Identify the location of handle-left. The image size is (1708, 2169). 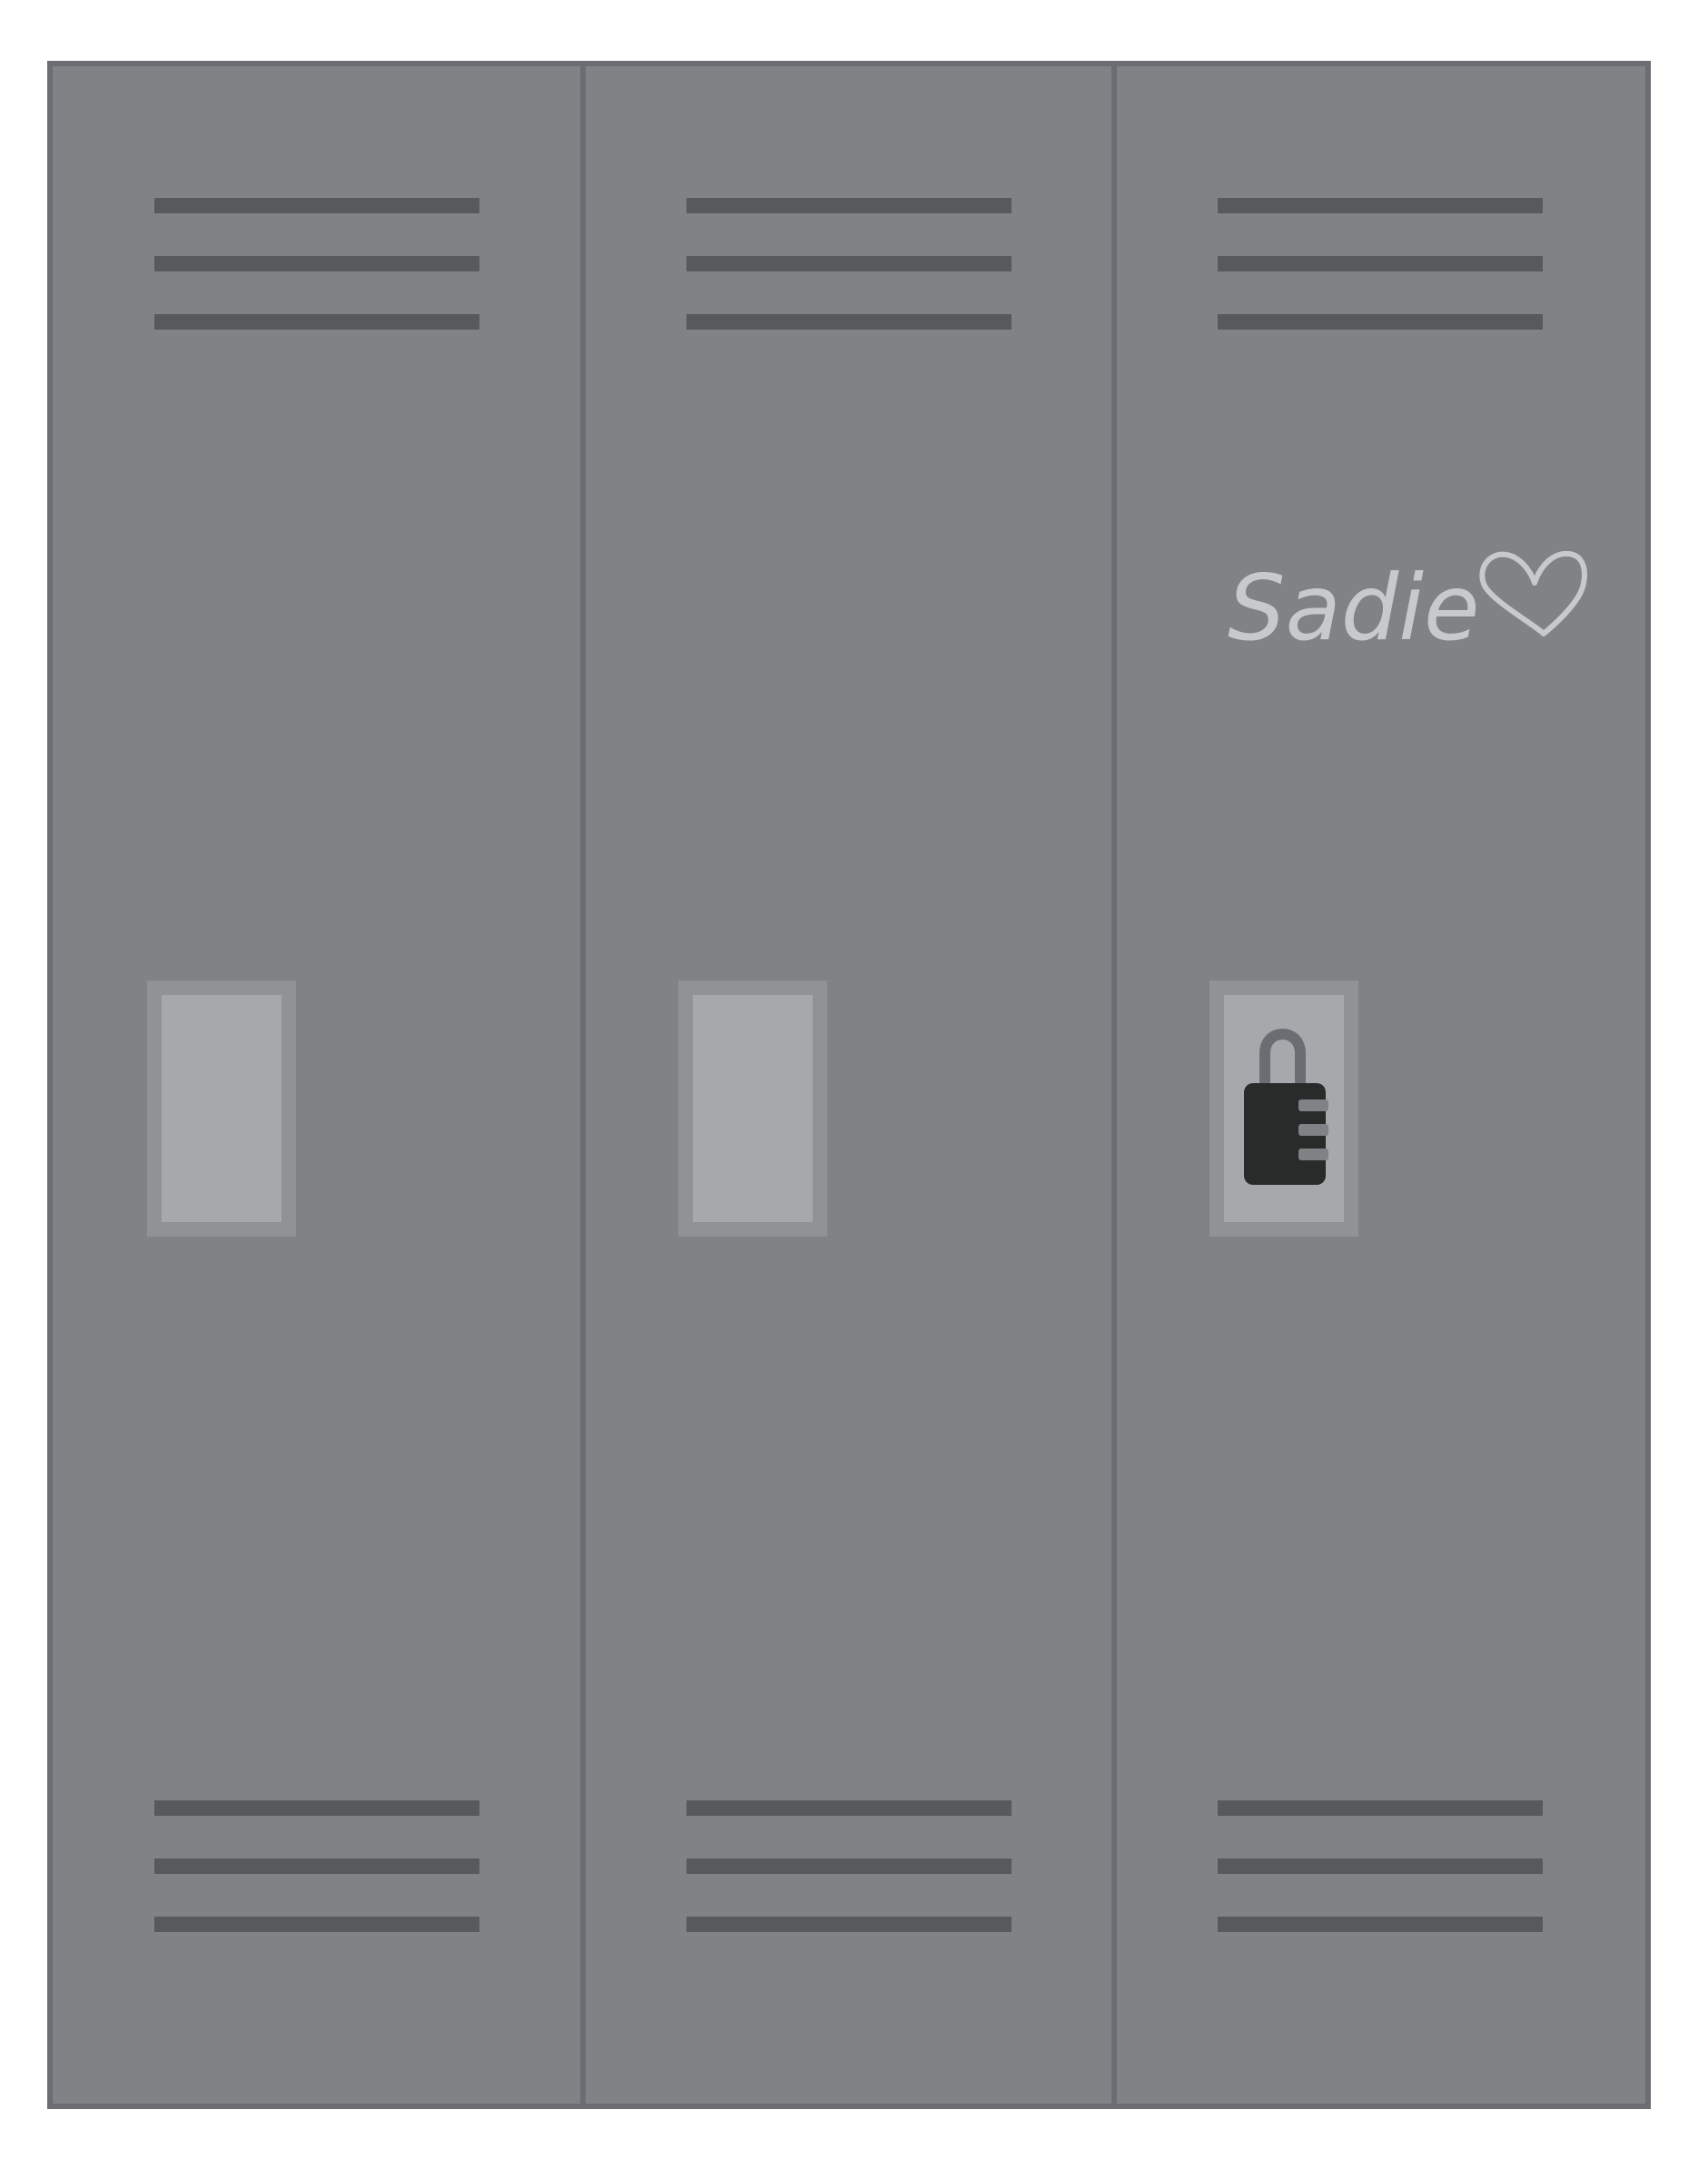
(221, 1109).